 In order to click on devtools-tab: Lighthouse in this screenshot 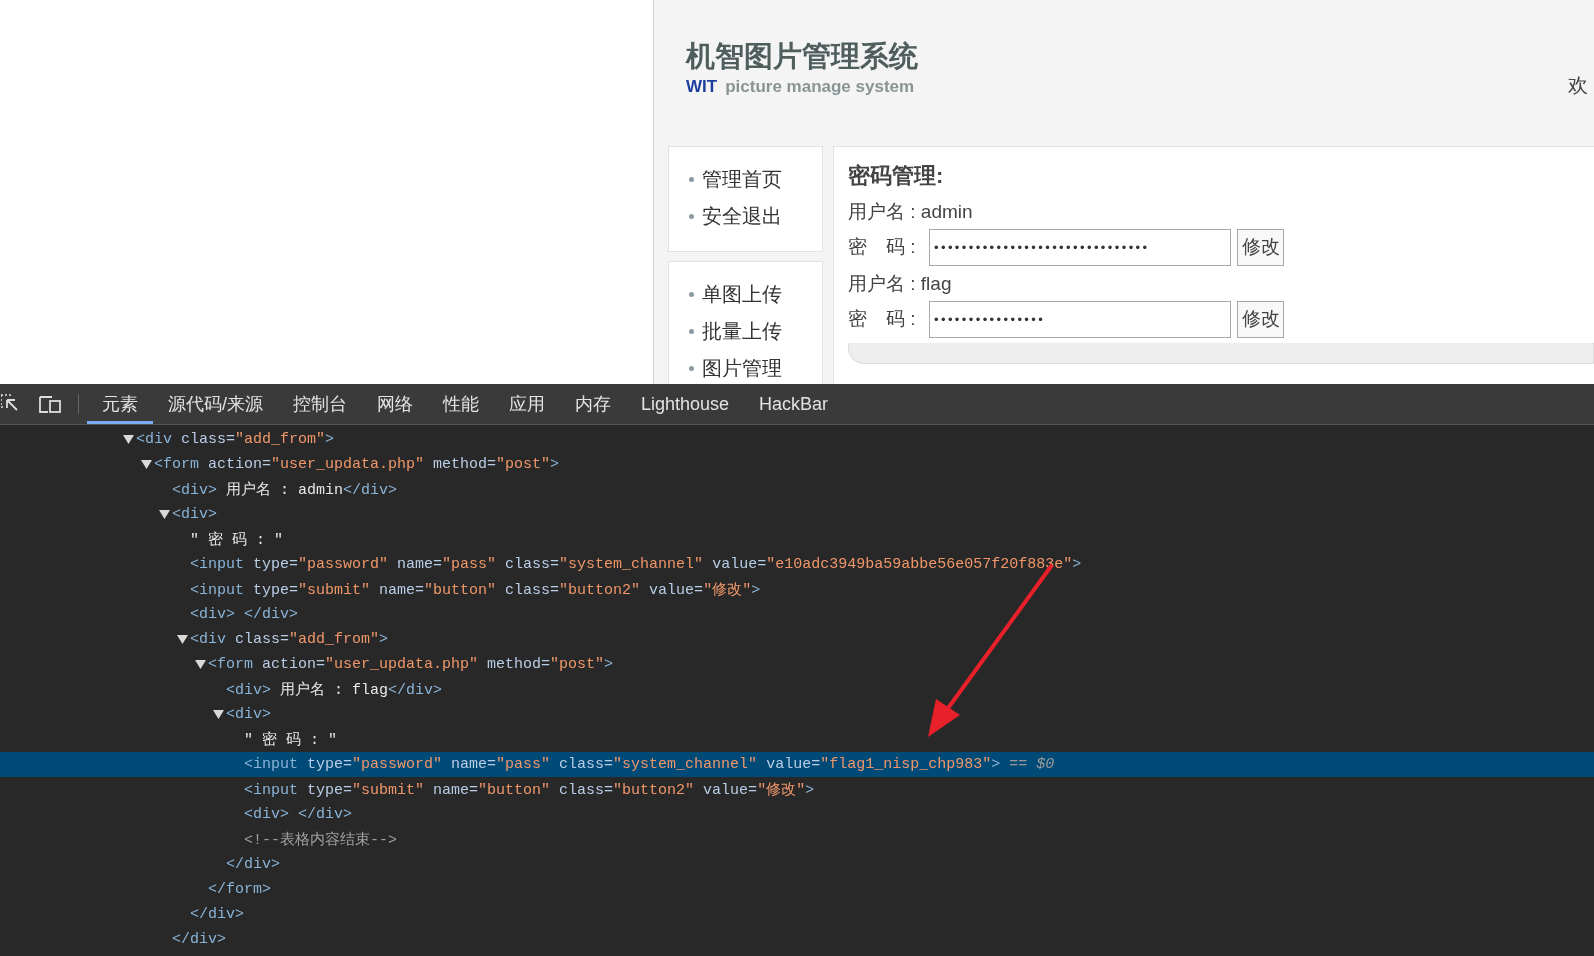, I will do `click(685, 404)`.